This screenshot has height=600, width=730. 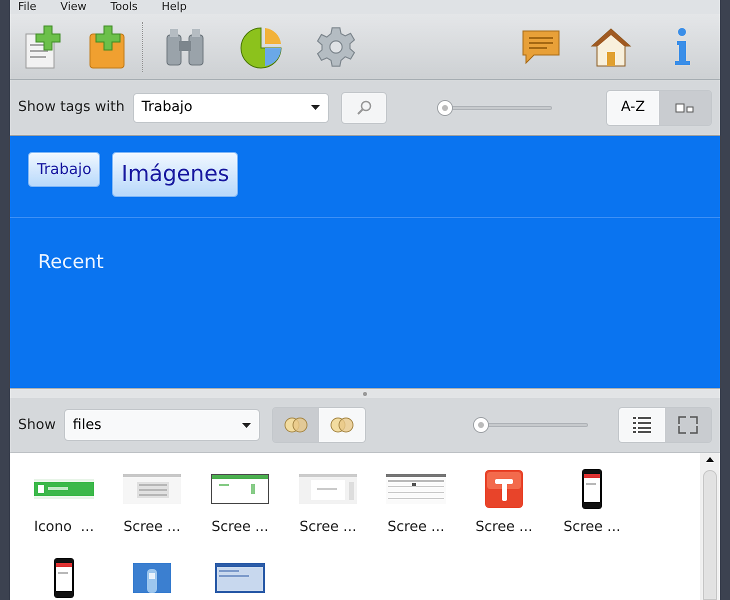 I want to click on sort-button: A-Z, so click(x=633, y=107).